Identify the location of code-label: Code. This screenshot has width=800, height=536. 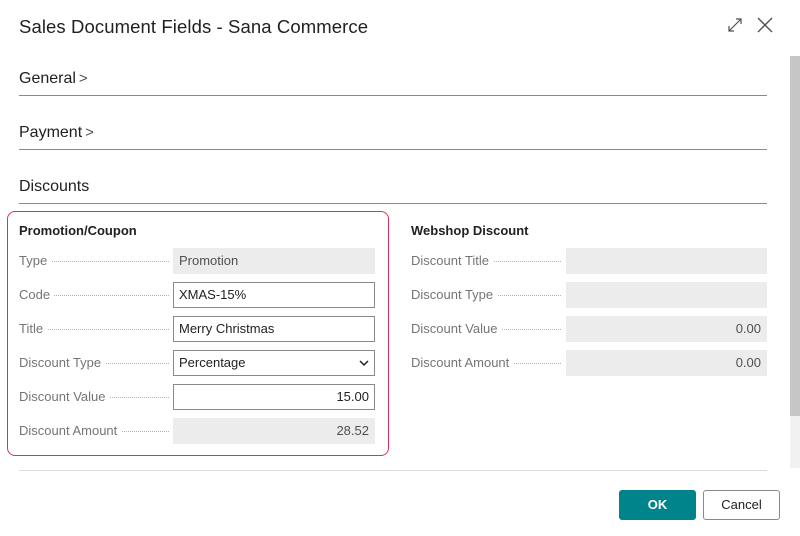
(94, 295).